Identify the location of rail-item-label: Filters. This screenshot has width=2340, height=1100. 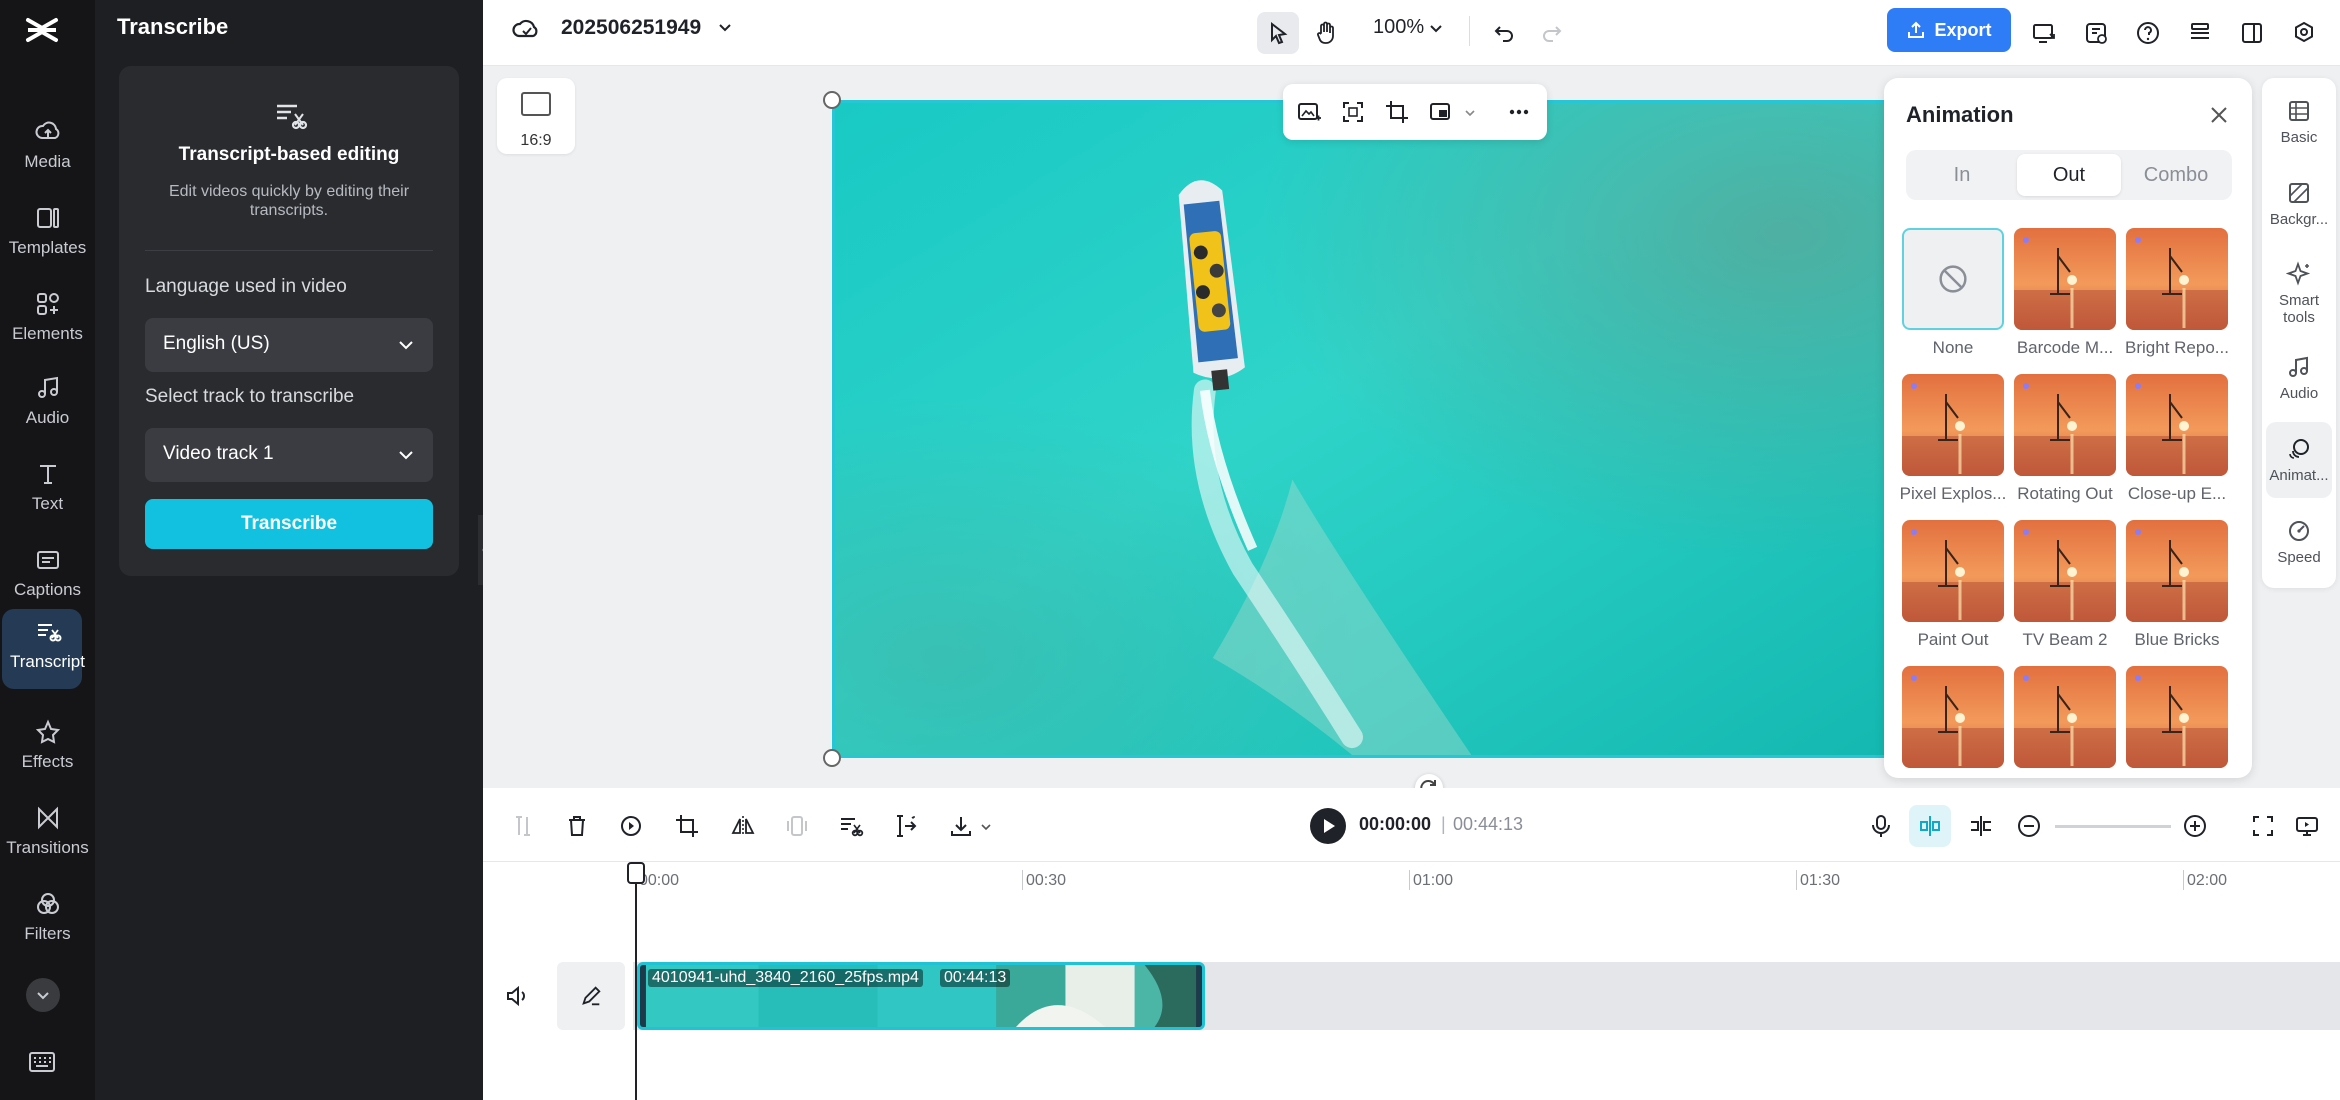
(47, 933).